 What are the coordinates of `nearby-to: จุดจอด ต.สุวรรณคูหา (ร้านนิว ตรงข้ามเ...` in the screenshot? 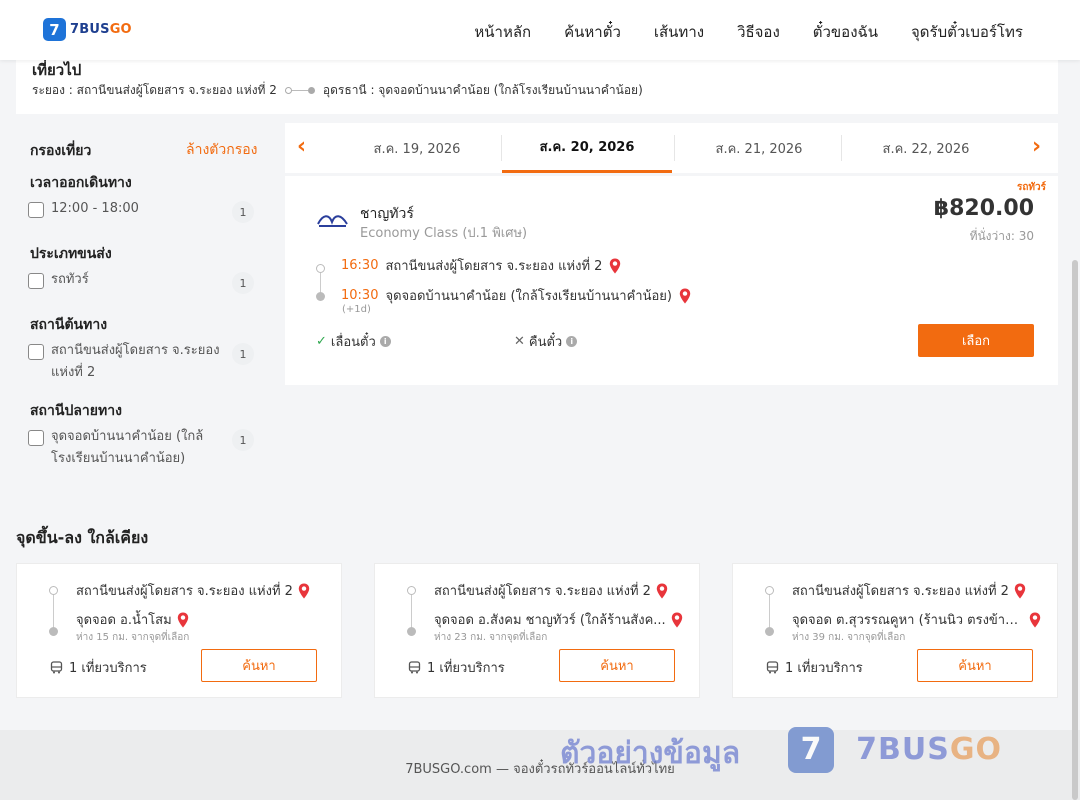 It's located at (918, 619).